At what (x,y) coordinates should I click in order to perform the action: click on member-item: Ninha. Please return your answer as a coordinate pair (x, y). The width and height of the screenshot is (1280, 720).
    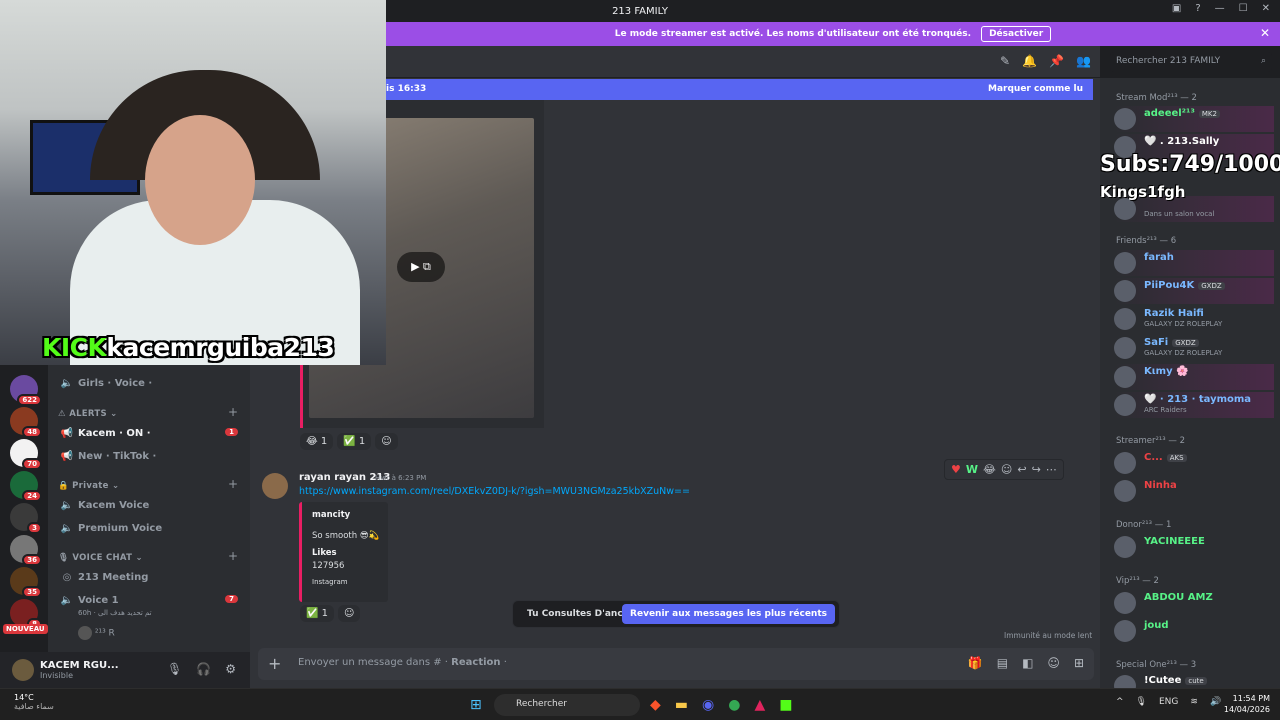
    Looking at the image, I should click on (1194, 491).